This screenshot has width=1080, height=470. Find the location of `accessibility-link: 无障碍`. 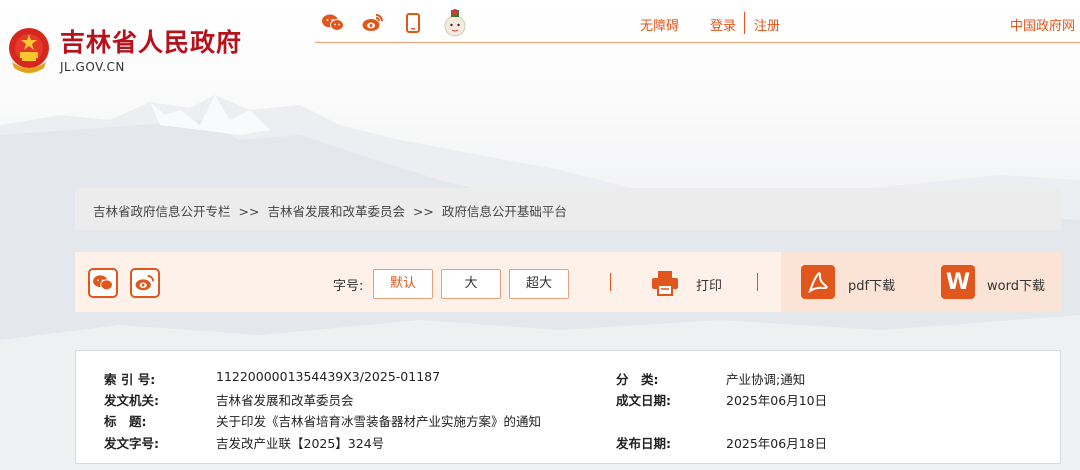

accessibility-link: 无障碍 is located at coordinates (659, 24).